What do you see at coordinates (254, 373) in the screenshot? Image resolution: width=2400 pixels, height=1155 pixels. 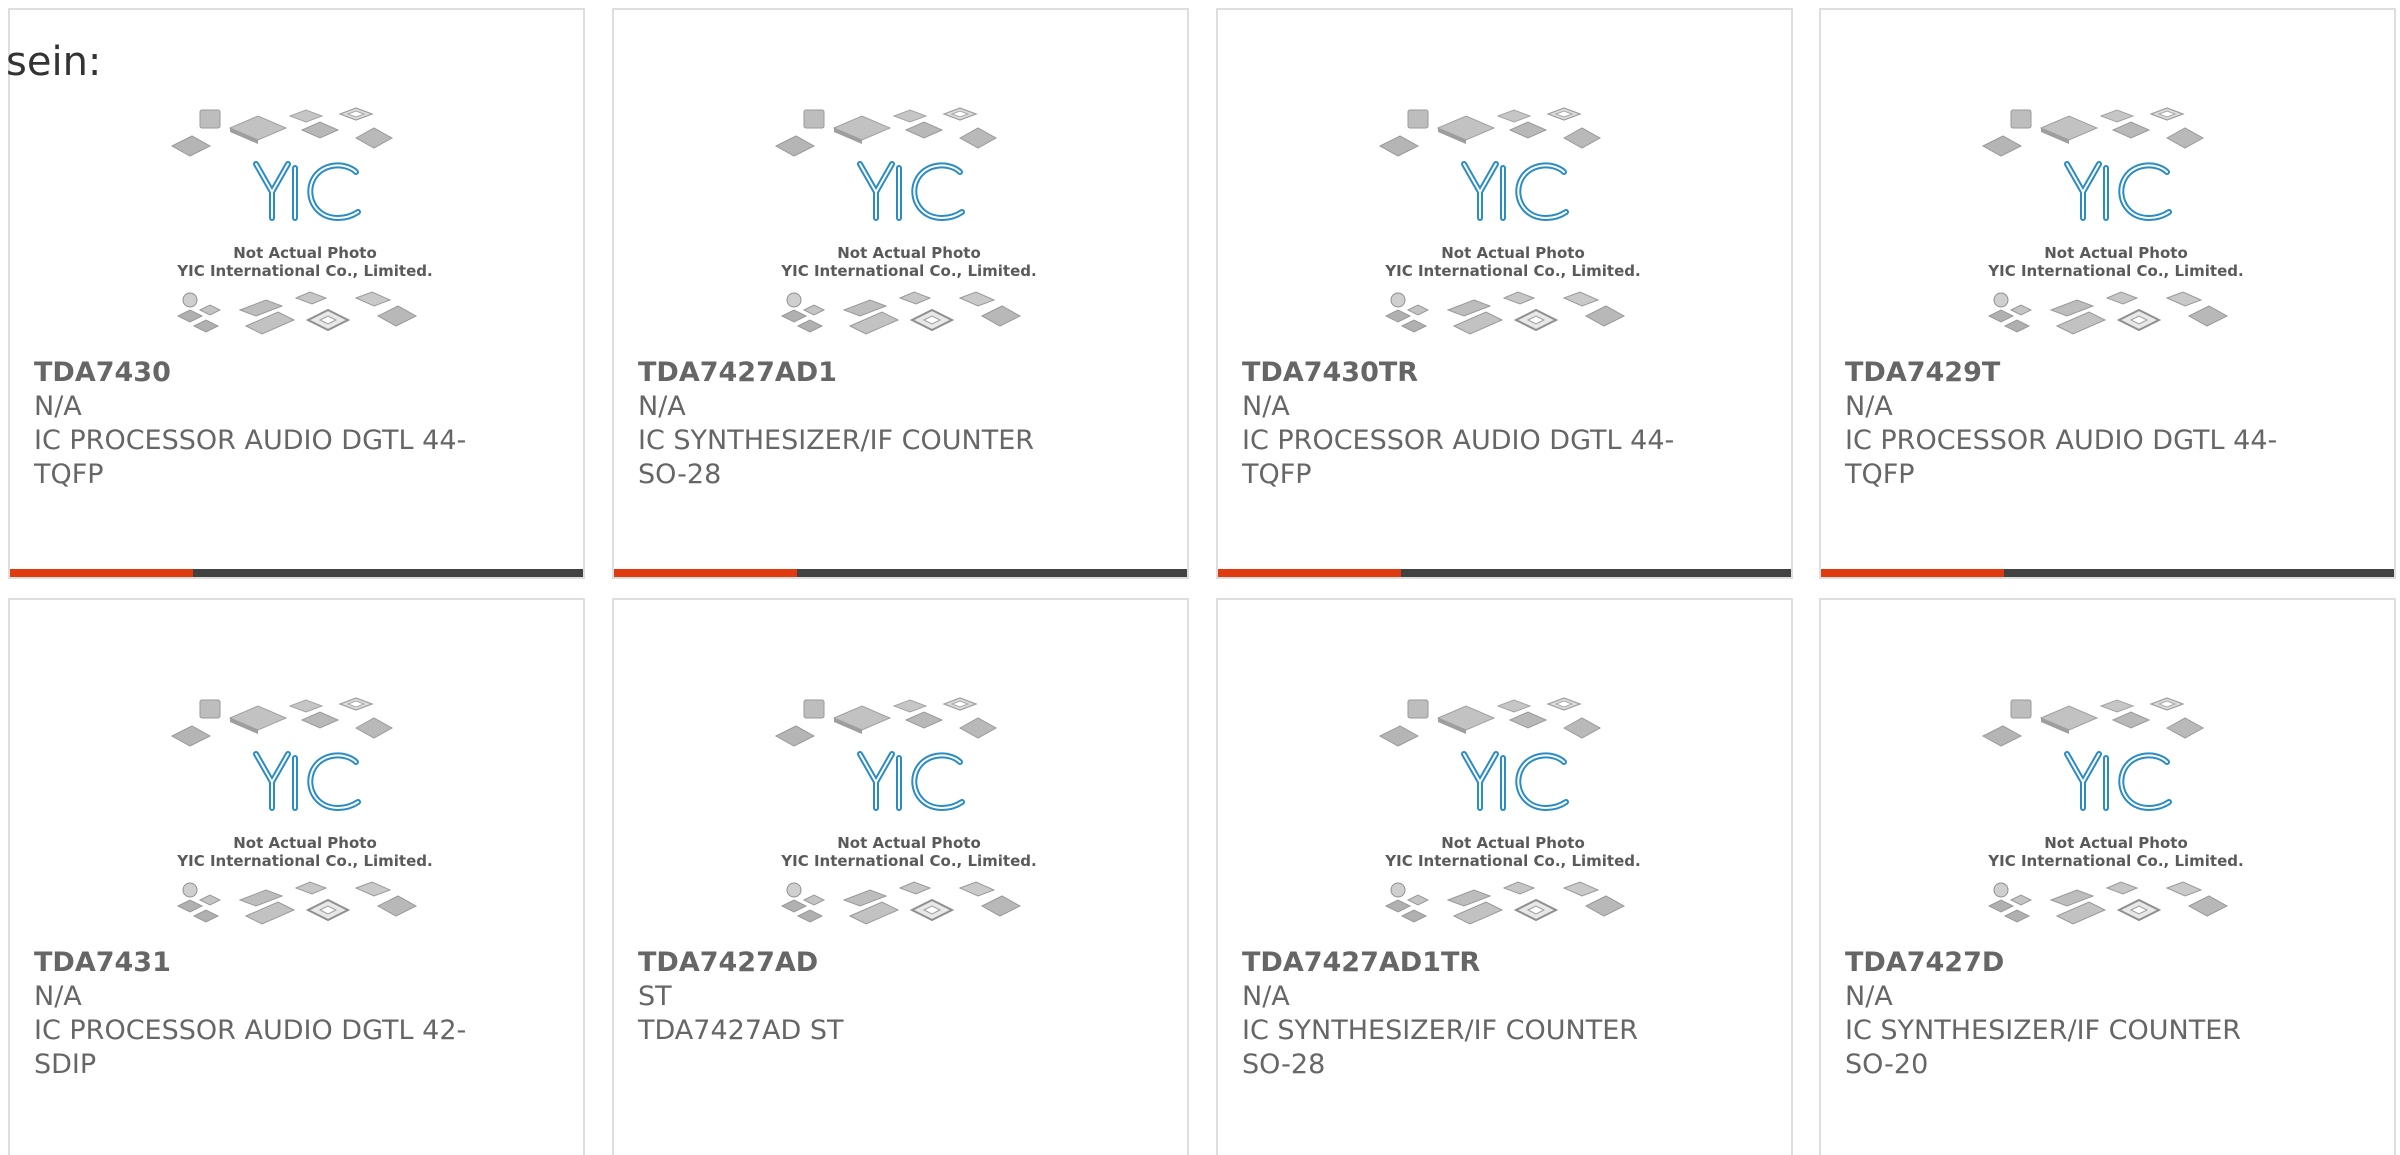 I see `part-number: TDA7430` at bounding box center [254, 373].